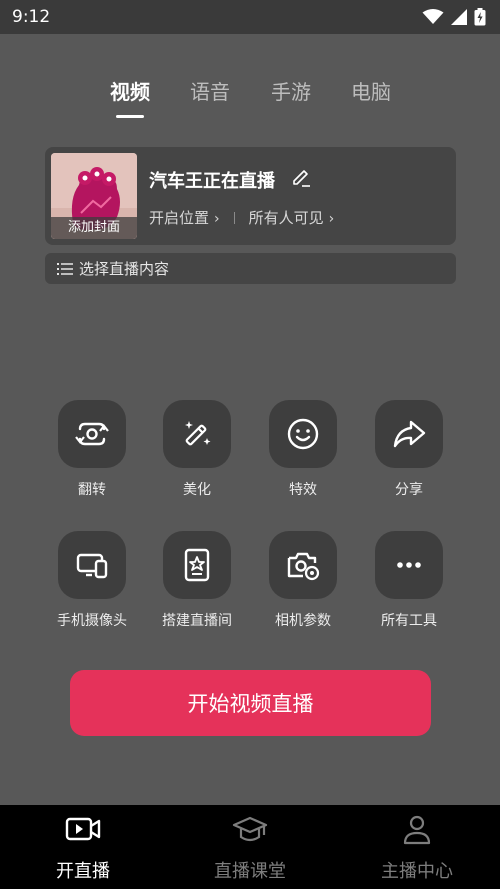 Image resolution: width=500 pixels, height=889 pixels. What do you see at coordinates (433, 16) in the screenshot?
I see `wifi-icon` at bounding box center [433, 16].